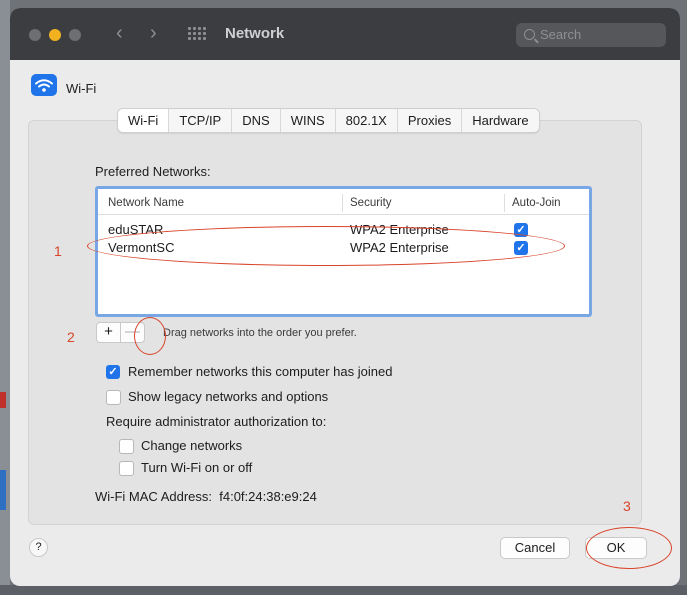 This screenshot has height=595, width=687. What do you see at coordinates (146, 203) in the screenshot?
I see `column-header-network-name: Network Name` at bounding box center [146, 203].